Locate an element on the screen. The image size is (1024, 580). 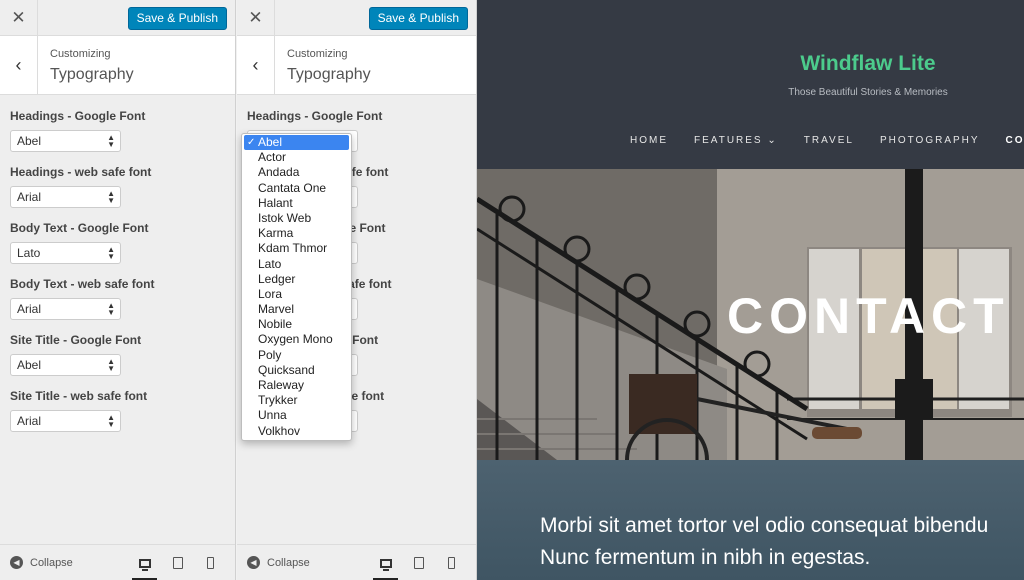
dropdown-option: Karma is located at coordinates (296, 233).